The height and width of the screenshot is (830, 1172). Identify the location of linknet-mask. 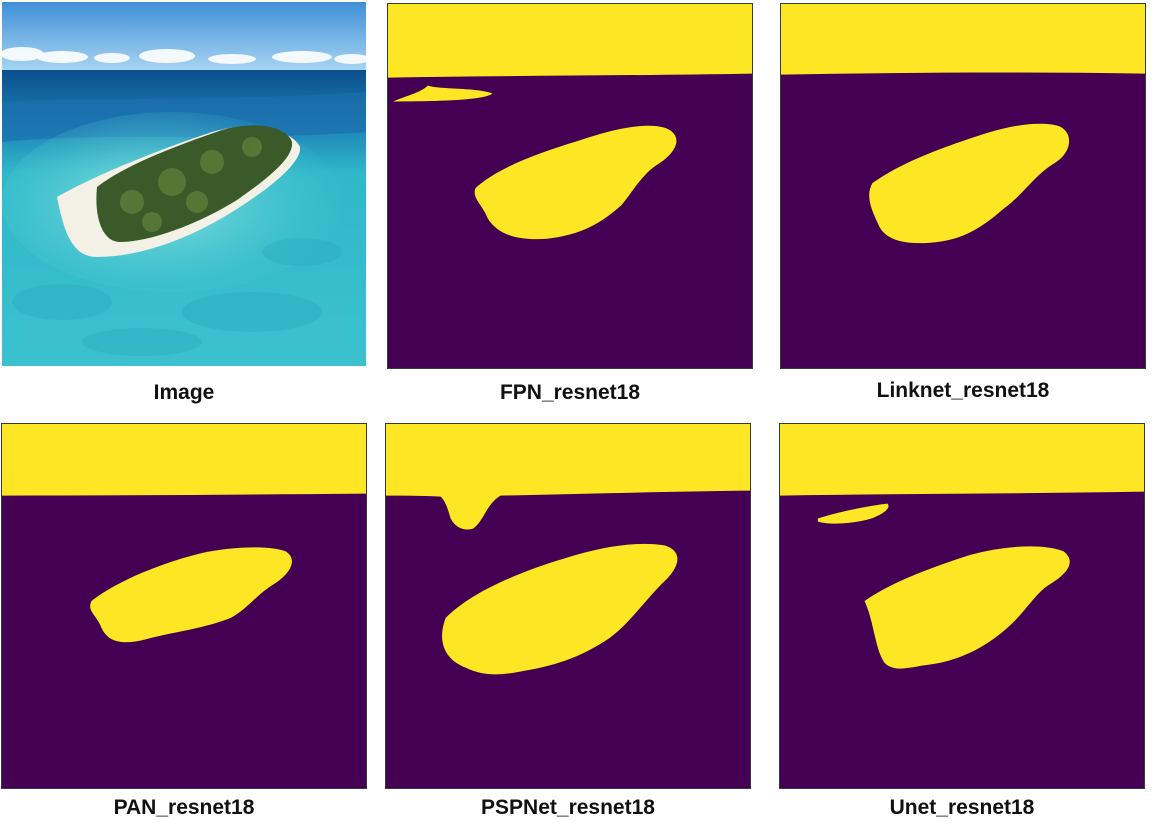
(963, 186).